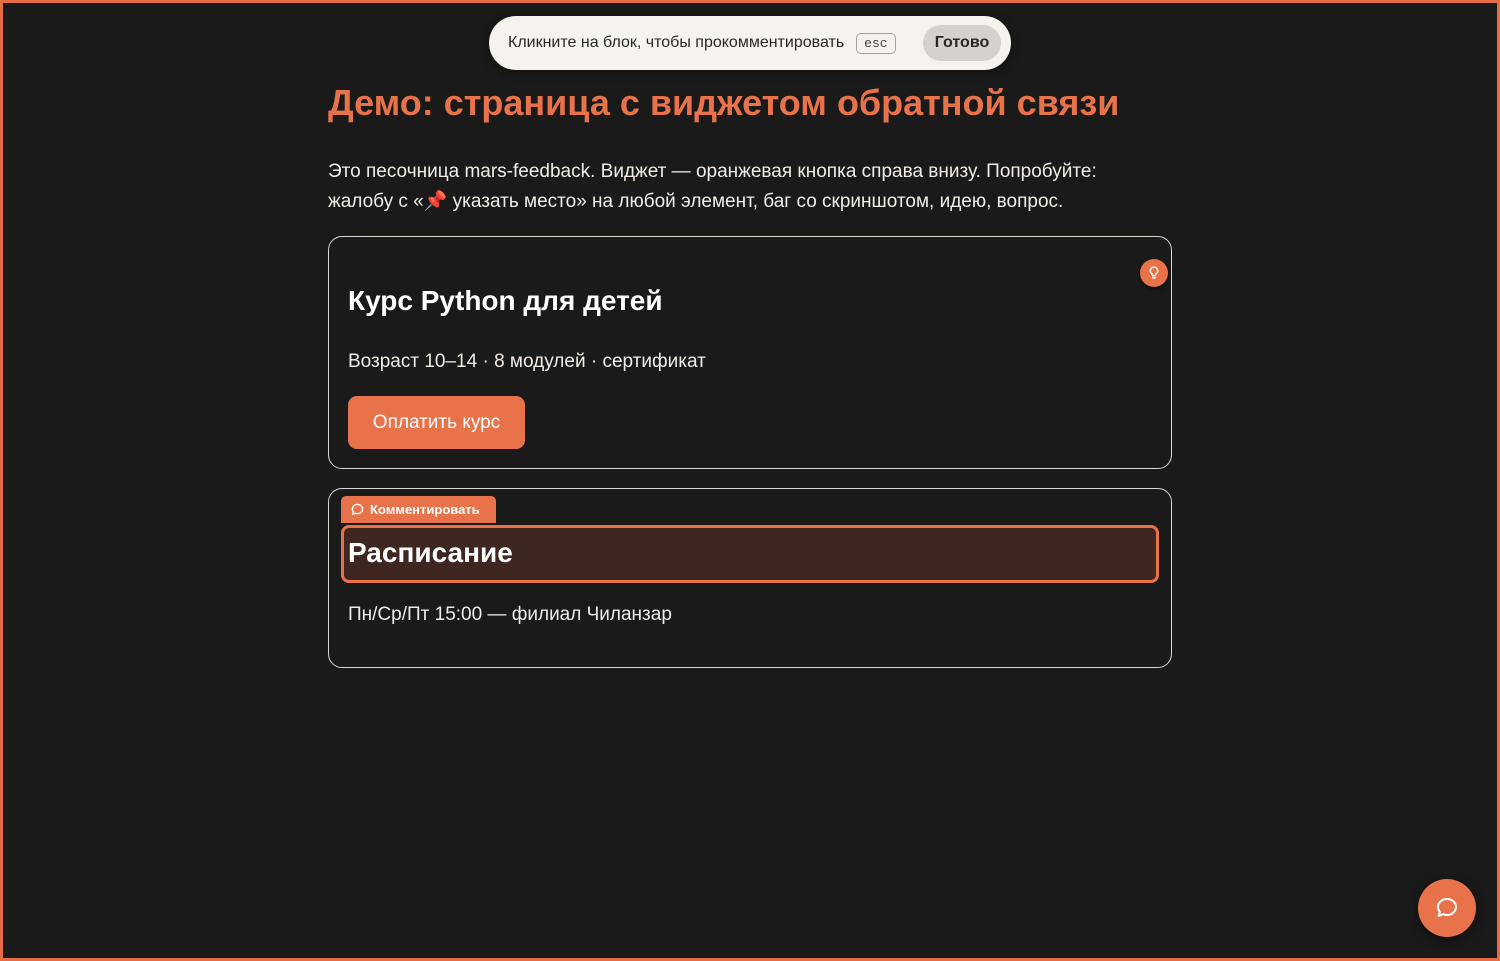 This screenshot has width=1500, height=961. I want to click on feedback-widget-button, so click(1447, 908).